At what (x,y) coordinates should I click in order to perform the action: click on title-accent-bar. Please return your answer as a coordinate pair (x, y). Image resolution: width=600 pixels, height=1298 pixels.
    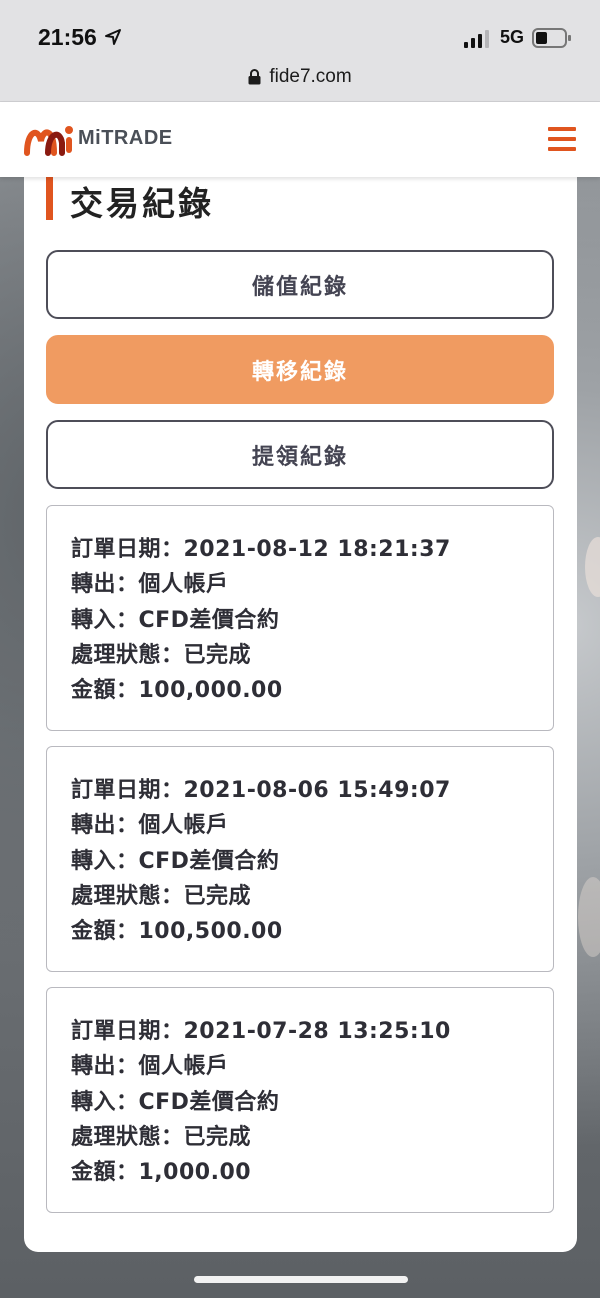
    Looking at the image, I should click on (49, 198).